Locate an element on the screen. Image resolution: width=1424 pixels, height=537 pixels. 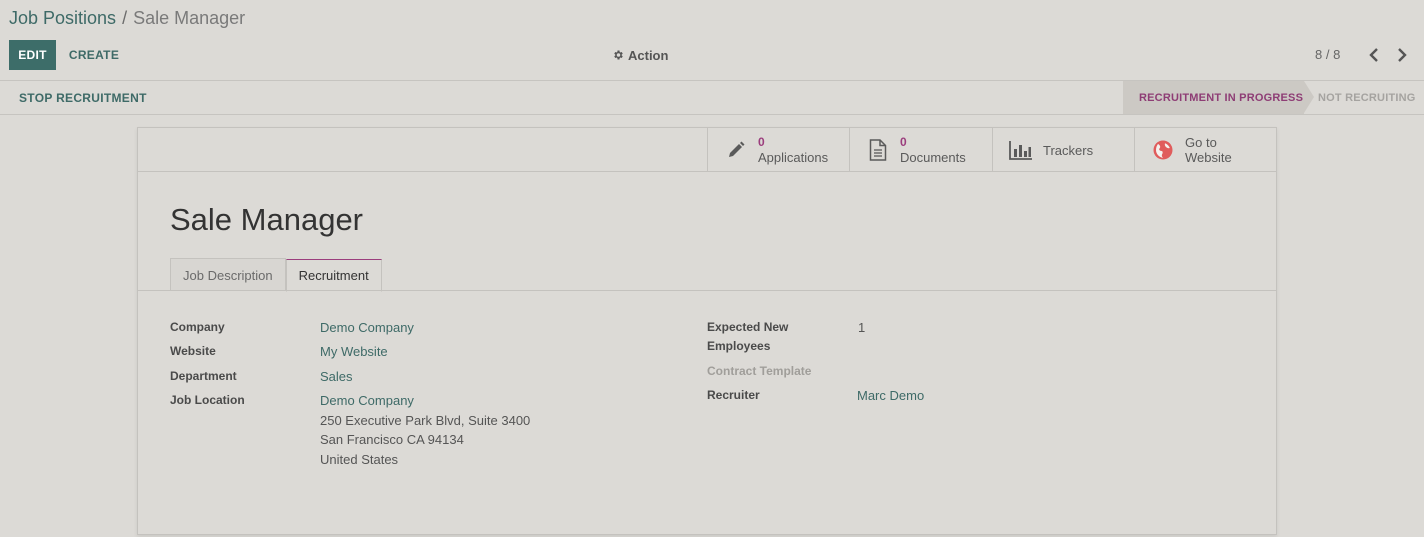
expected-employees-label-line2: Employees is located at coordinates (739, 346).